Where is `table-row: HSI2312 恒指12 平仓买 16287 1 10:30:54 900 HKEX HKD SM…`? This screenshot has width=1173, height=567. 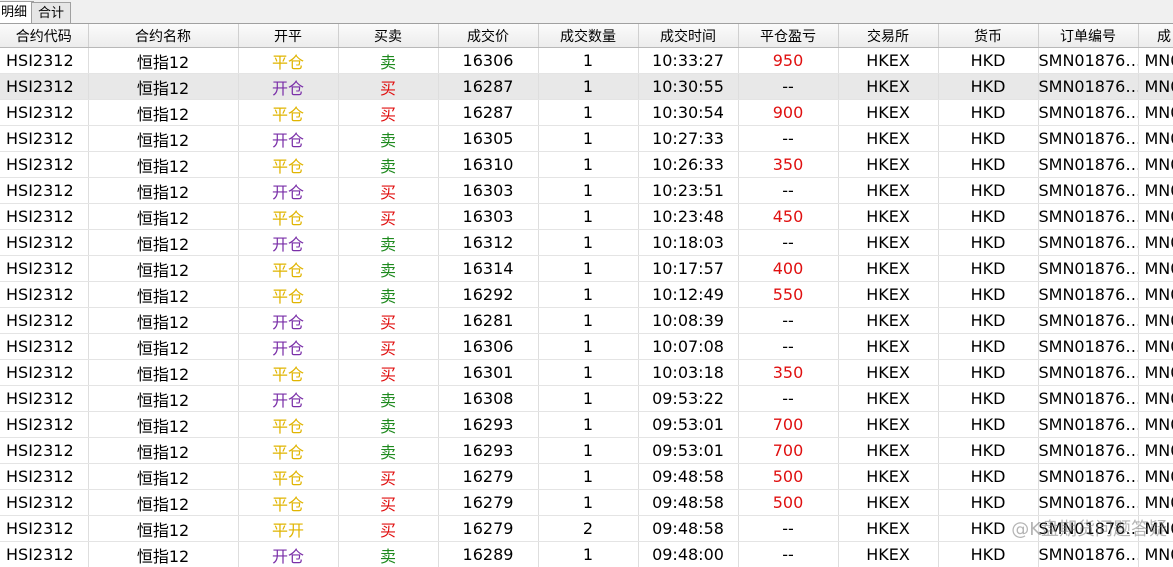
table-row: HSI2312 恒指12 平仓买 16287 1 10:30:54 900 HKEX HKD SM… is located at coordinates (586, 112).